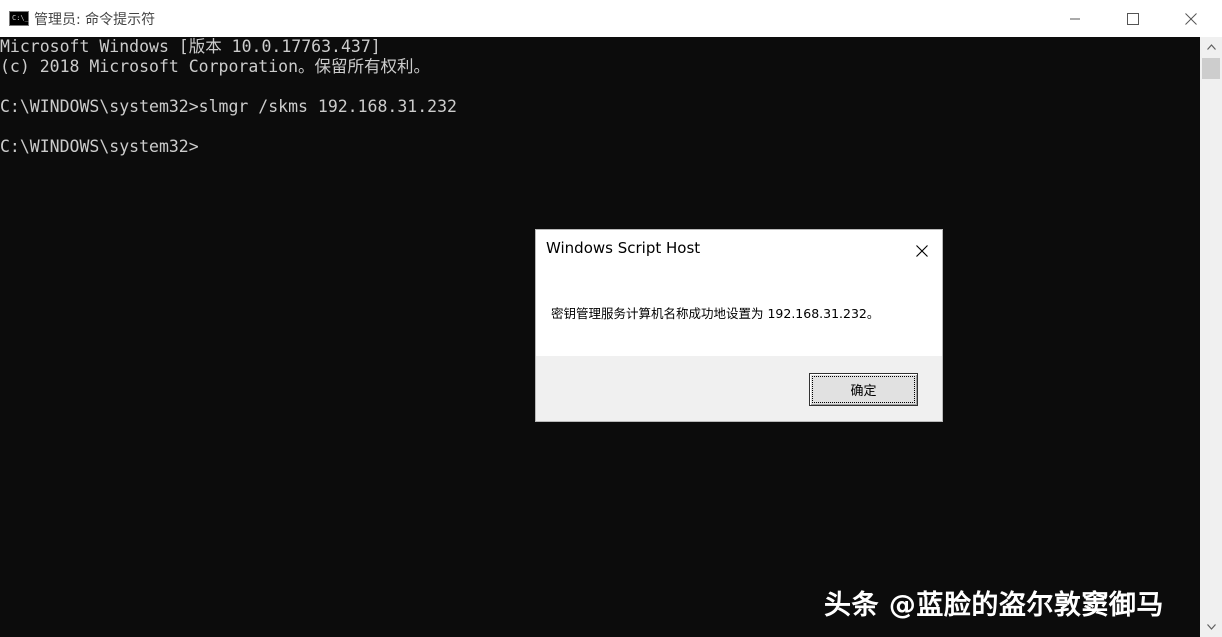  Describe the element at coordinates (1211, 68) in the screenshot. I see `scroll-thumb` at that location.